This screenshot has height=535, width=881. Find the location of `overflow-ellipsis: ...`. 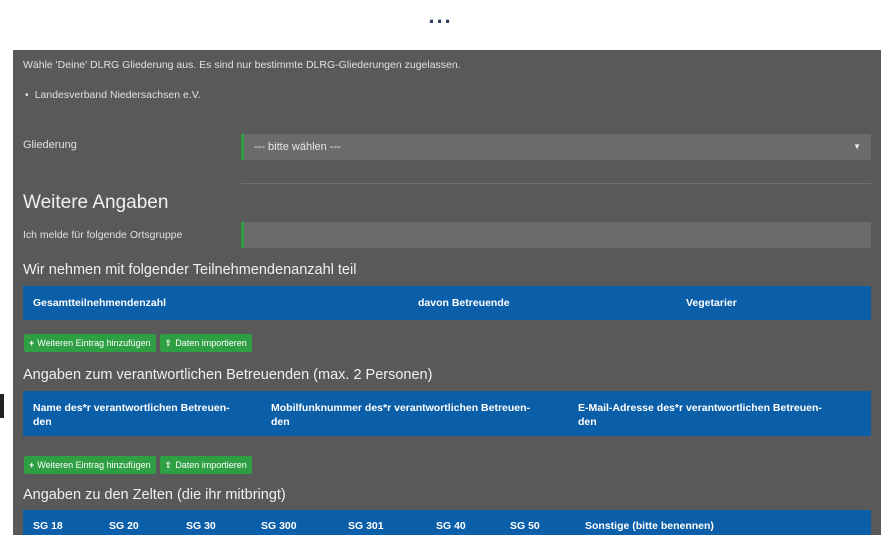

overflow-ellipsis: ... is located at coordinates (440, 15).